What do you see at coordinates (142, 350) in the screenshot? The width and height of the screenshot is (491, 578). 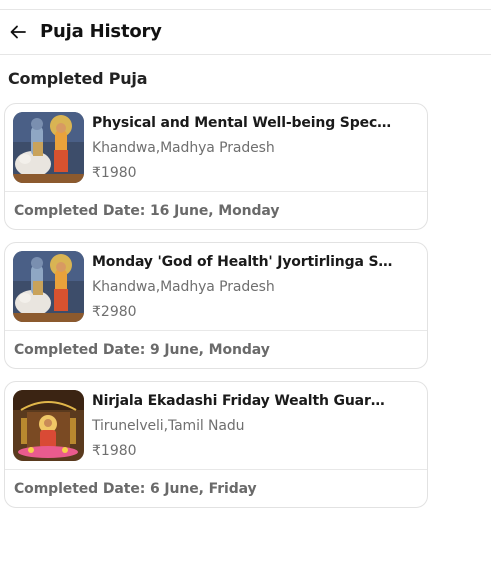 I see `completed-date: Completed Date: 9 June, Monday` at bounding box center [142, 350].